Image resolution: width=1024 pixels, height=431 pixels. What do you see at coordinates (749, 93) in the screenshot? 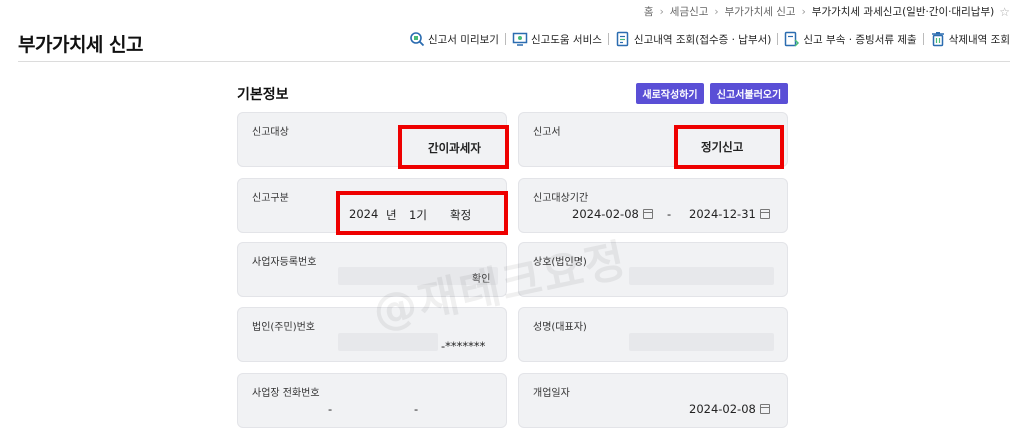
I see `load-form-button: 신고서불러오기` at bounding box center [749, 93].